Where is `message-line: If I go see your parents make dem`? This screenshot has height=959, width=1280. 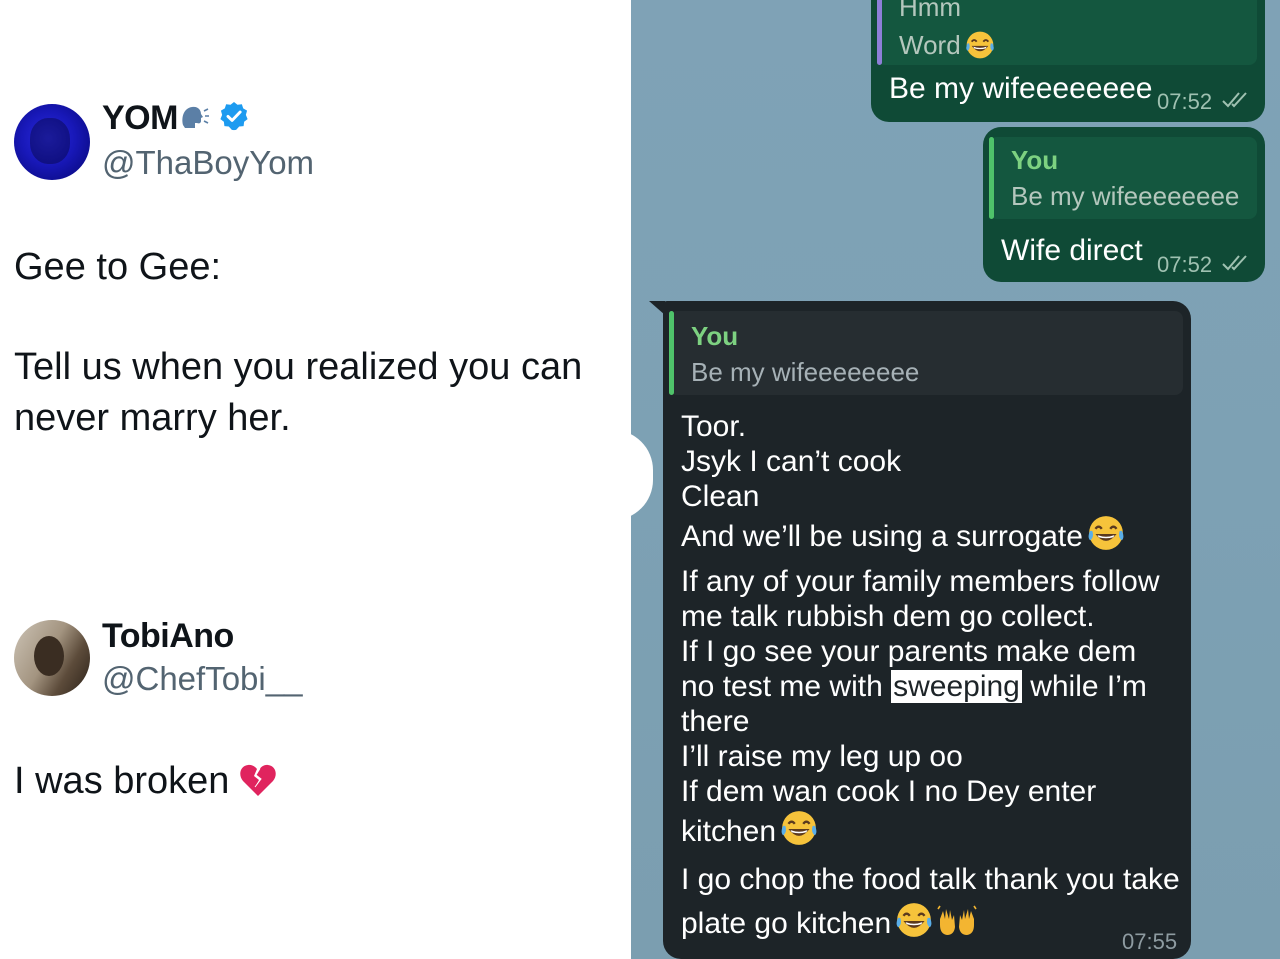 message-line: If I go see your parents make dem is located at coordinates (909, 651).